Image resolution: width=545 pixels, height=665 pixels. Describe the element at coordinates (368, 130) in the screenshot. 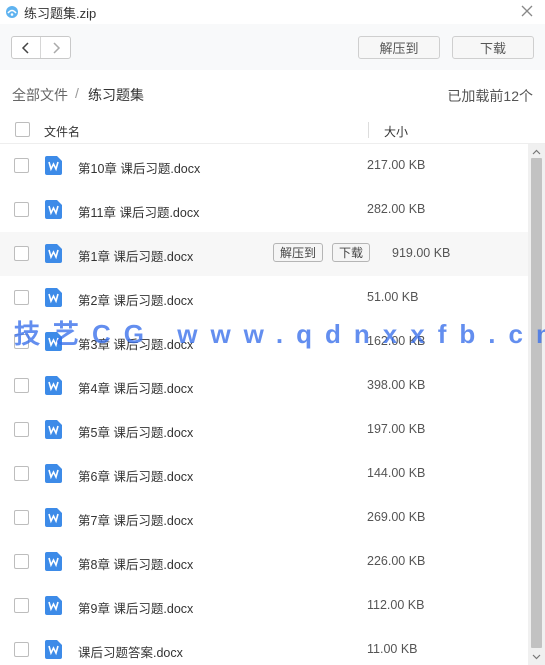

I see `column-divider` at that location.